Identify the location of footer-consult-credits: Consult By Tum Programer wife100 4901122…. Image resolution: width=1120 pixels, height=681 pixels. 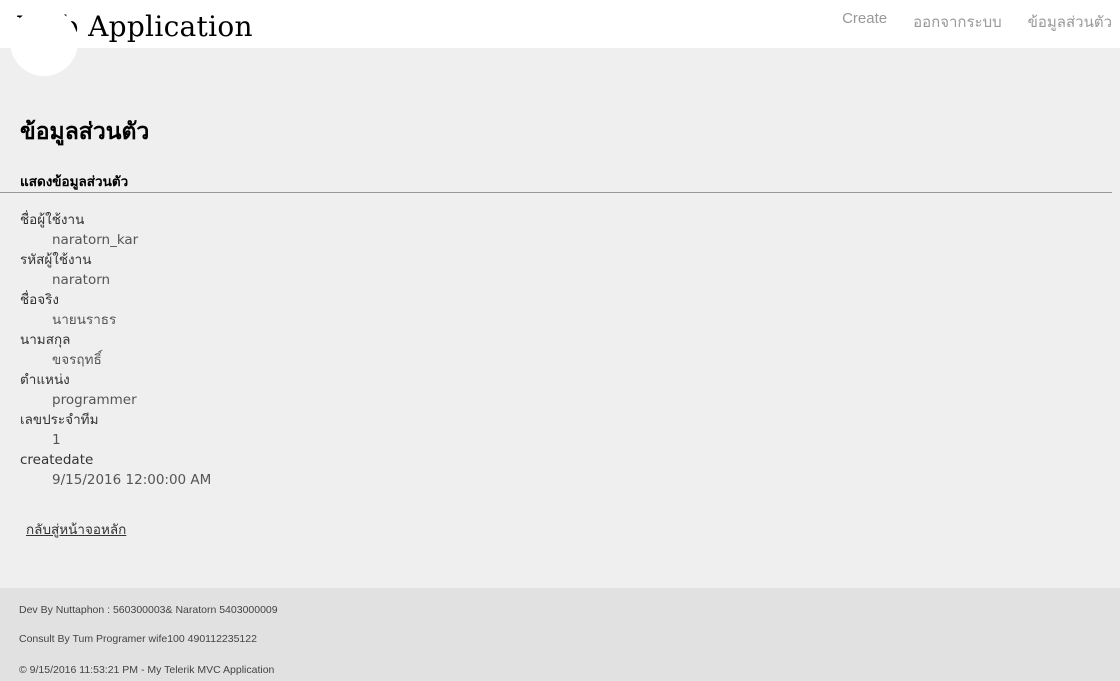
(138, 639).